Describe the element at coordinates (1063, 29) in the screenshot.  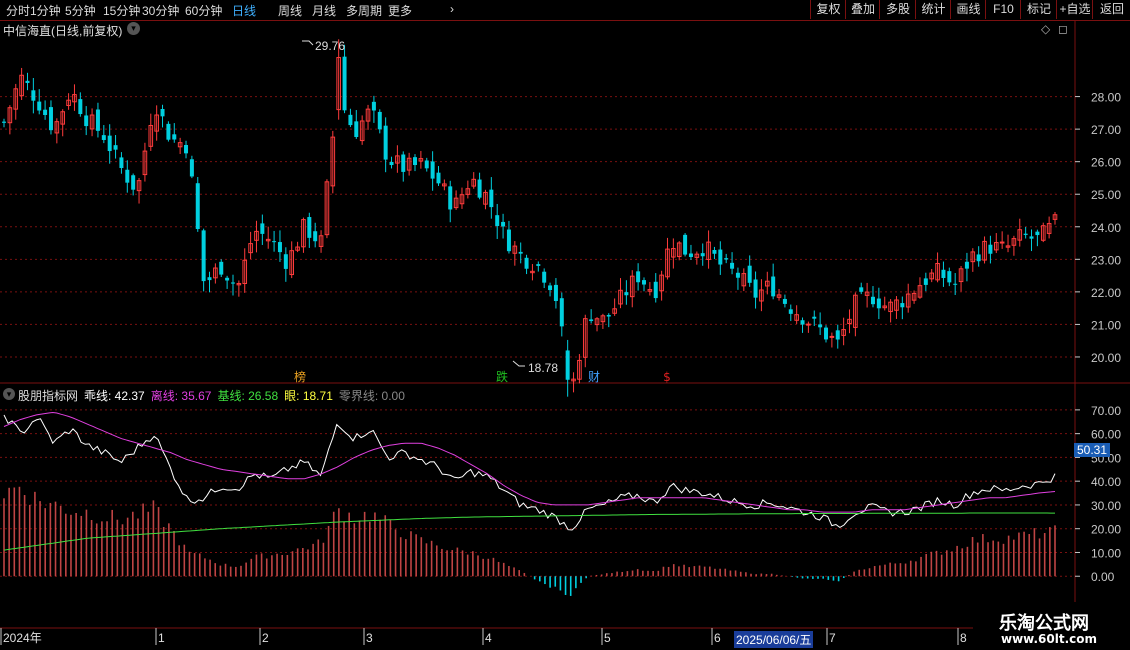
I see `settings-small-icon: ◻` at that location.